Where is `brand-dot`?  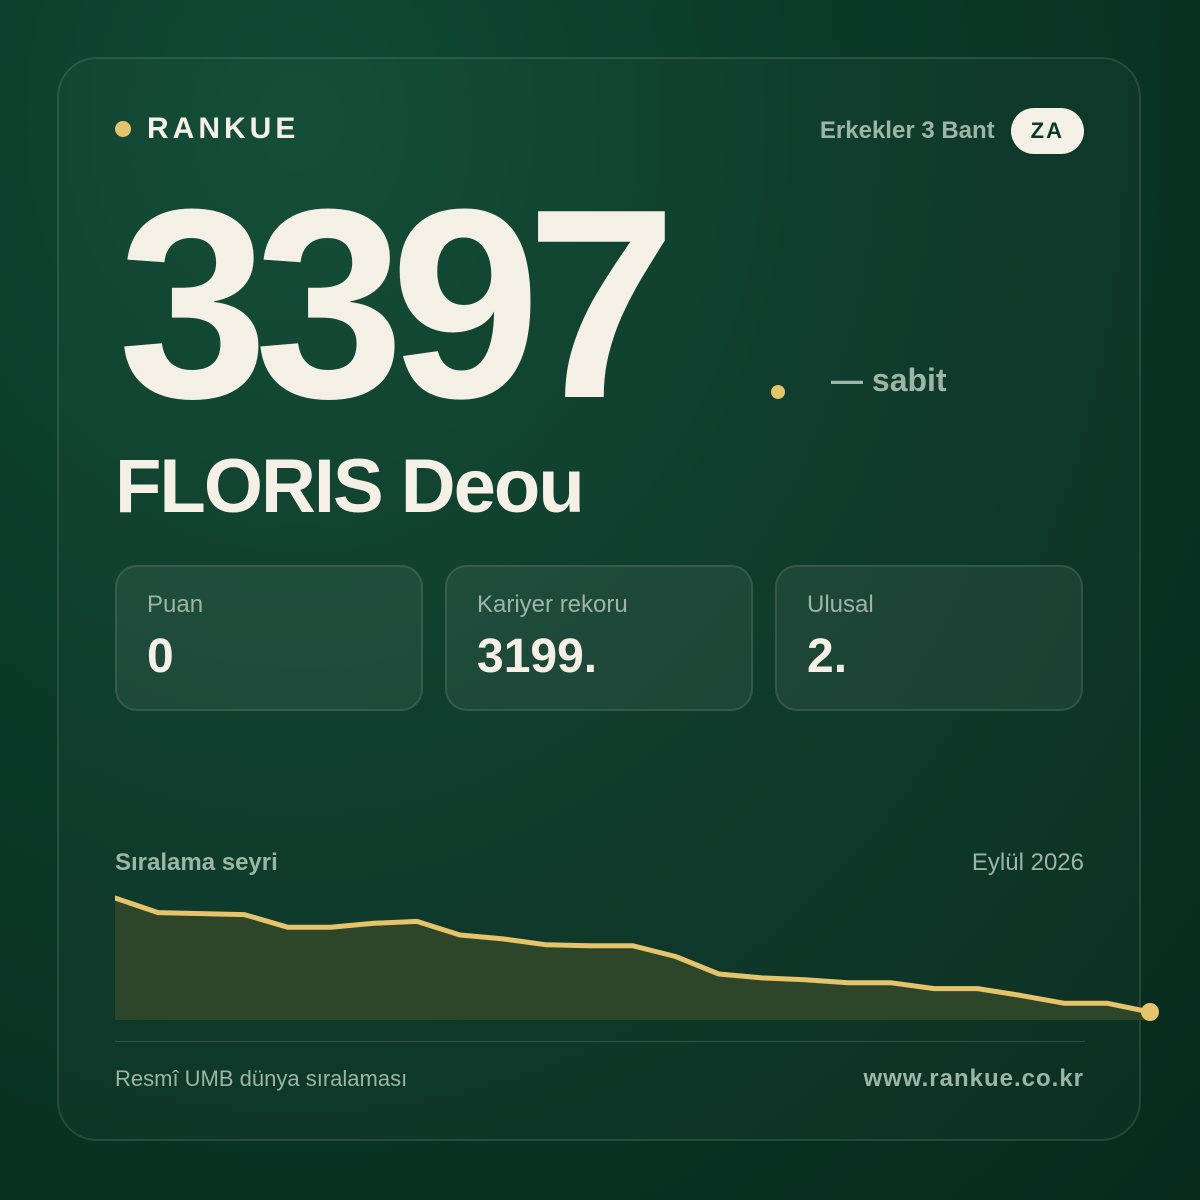 brand-dot is located at coordinates (123, 129).